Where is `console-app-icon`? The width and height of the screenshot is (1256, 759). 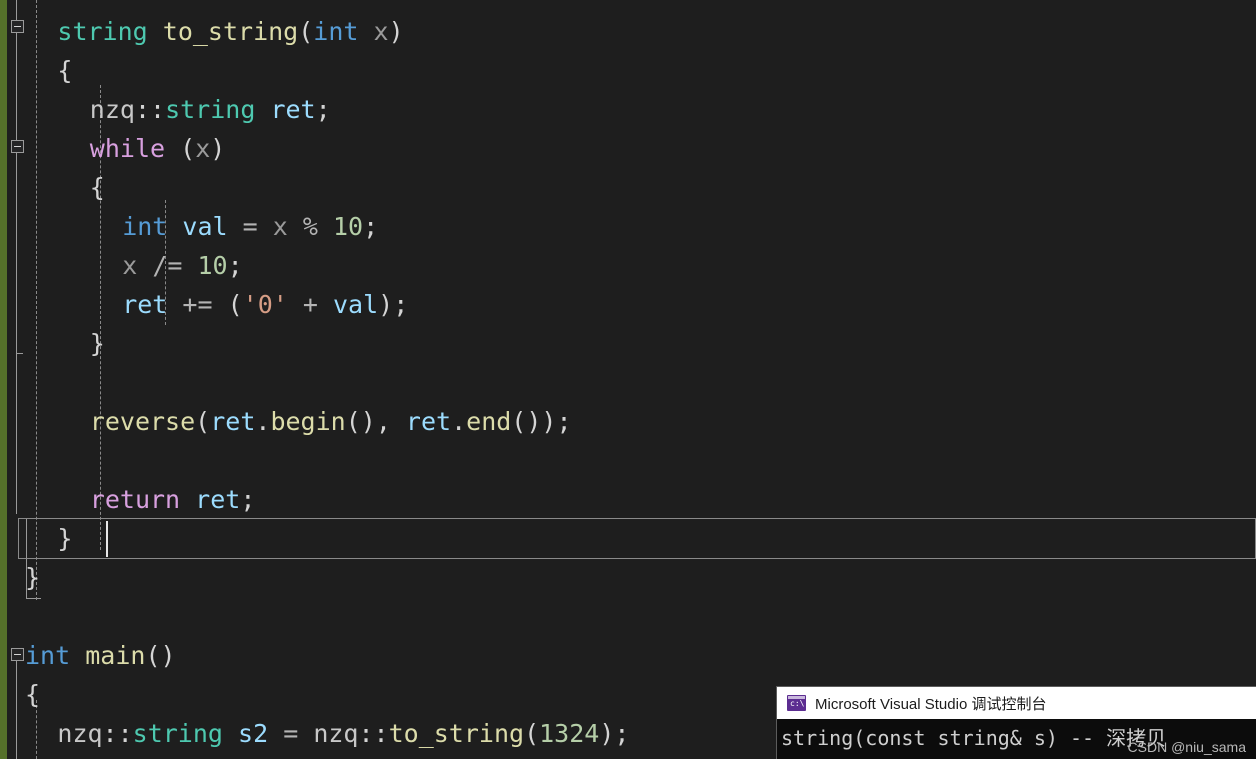 console-app-icon is located at coordinates (796, 703).